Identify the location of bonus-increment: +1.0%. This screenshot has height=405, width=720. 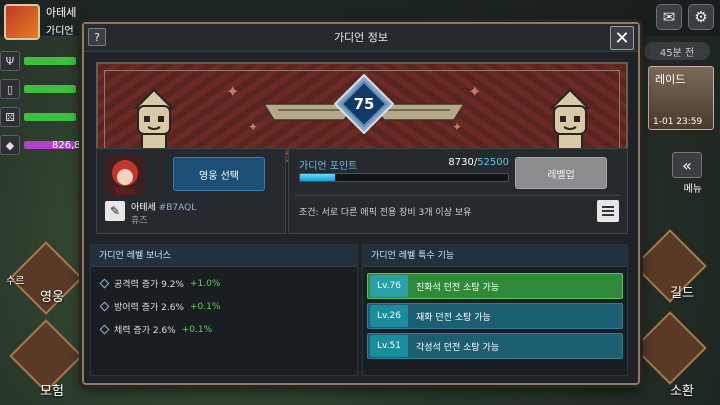
(205, 283).